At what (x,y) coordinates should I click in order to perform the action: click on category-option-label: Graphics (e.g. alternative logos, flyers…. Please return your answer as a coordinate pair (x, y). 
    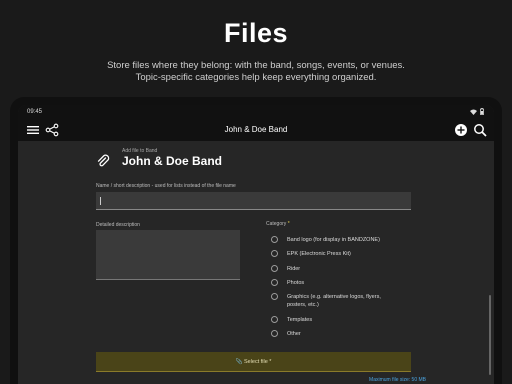
    Looking at the image, I should click on (334, 301).